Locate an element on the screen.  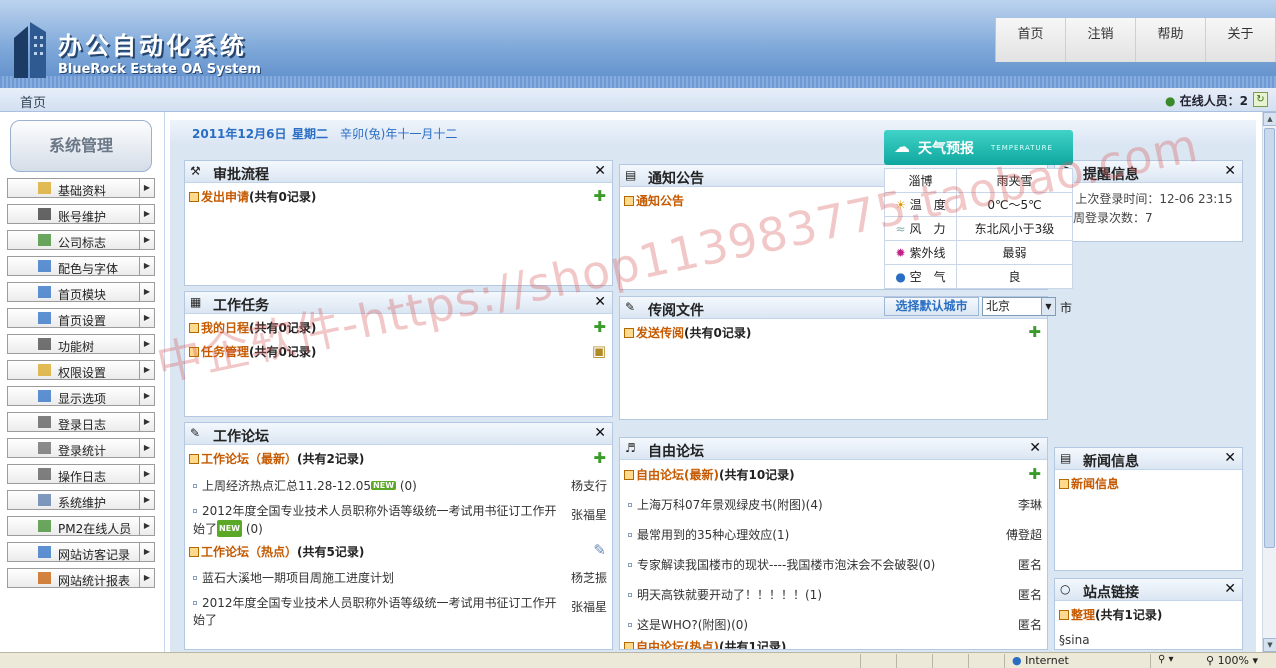
post-title: 这是WHO?(附图)(0) is located at coordinates (693, 625).